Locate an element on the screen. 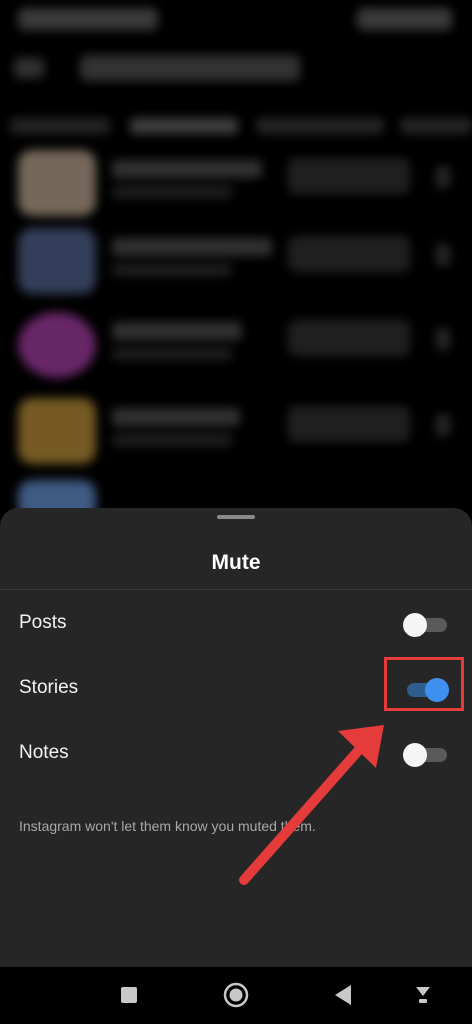 Image resolution: width=472 pixels, height=1024 pixels. status-bar-left is located at coordinates (88, 19).